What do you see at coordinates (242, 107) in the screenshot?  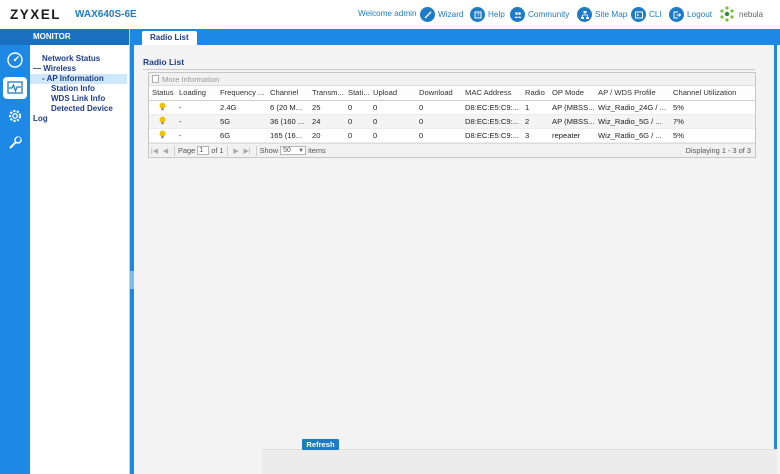 I see `frequency-cell: 2.4G` at bounding box center [242, 107].